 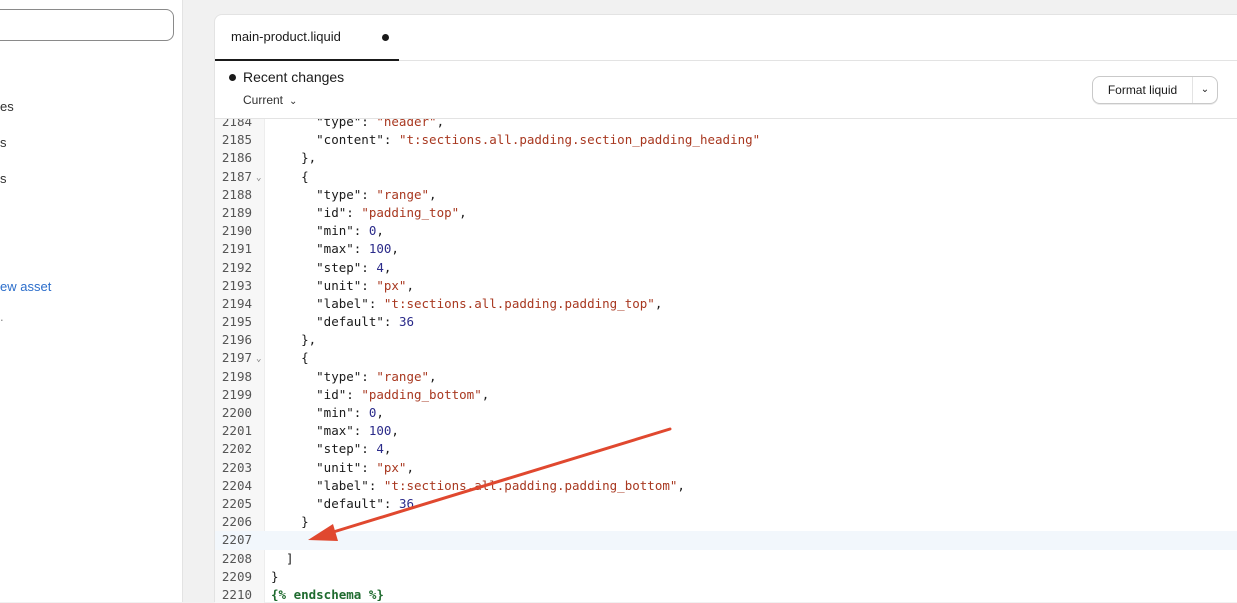 What do you see at coordinates (1205, 90) in the screenshot?
I see `format-options-chevron-icon: ⌄` at bounding box center [1205, 90].